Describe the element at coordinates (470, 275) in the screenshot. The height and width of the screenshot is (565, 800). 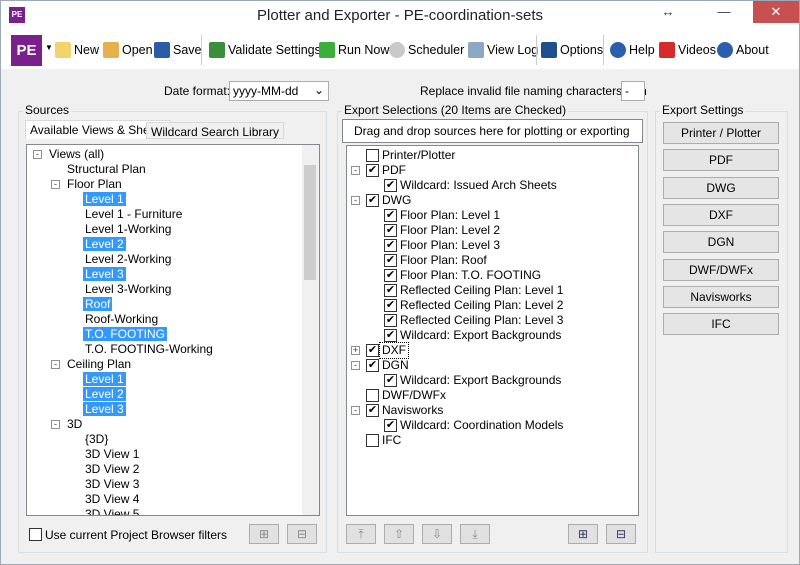
I see `export-tree-item: Floor Plan: T.O. FOOTING` at that location.